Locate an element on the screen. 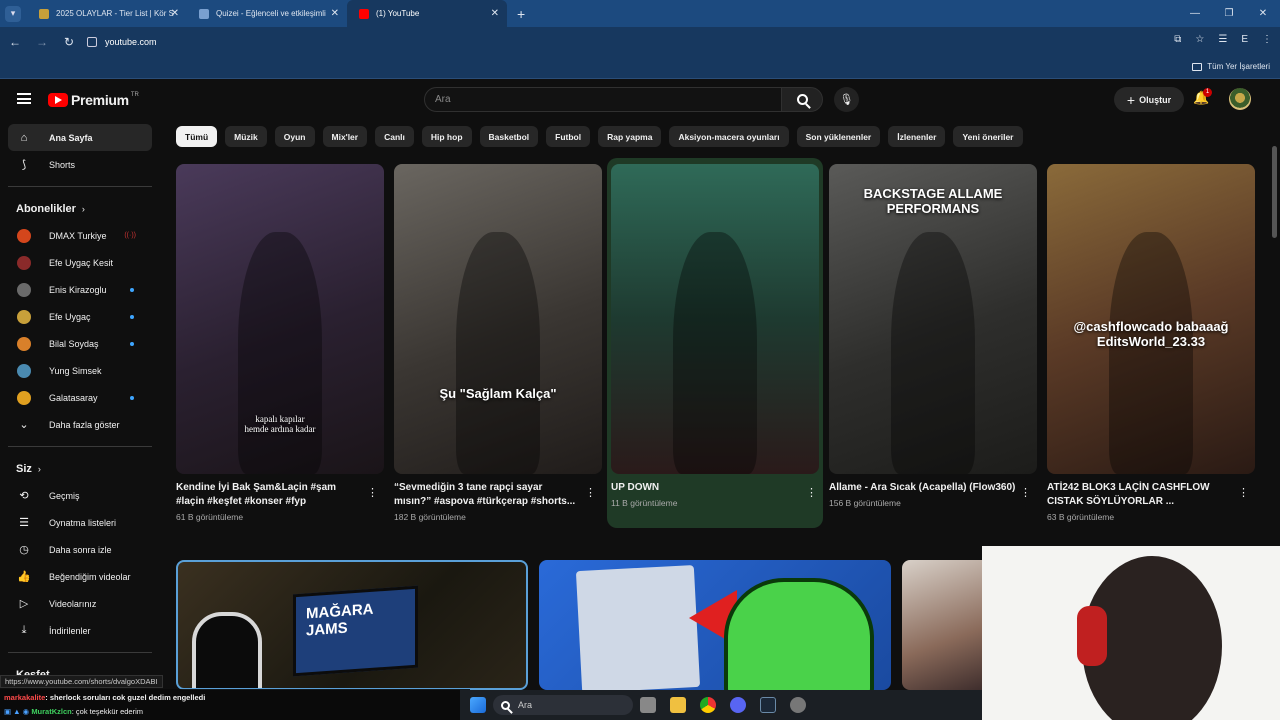  tab-tier-list: 2025 OLAYLAR - Tier List | Kör S ✕ is located at coordinates (107, 13).